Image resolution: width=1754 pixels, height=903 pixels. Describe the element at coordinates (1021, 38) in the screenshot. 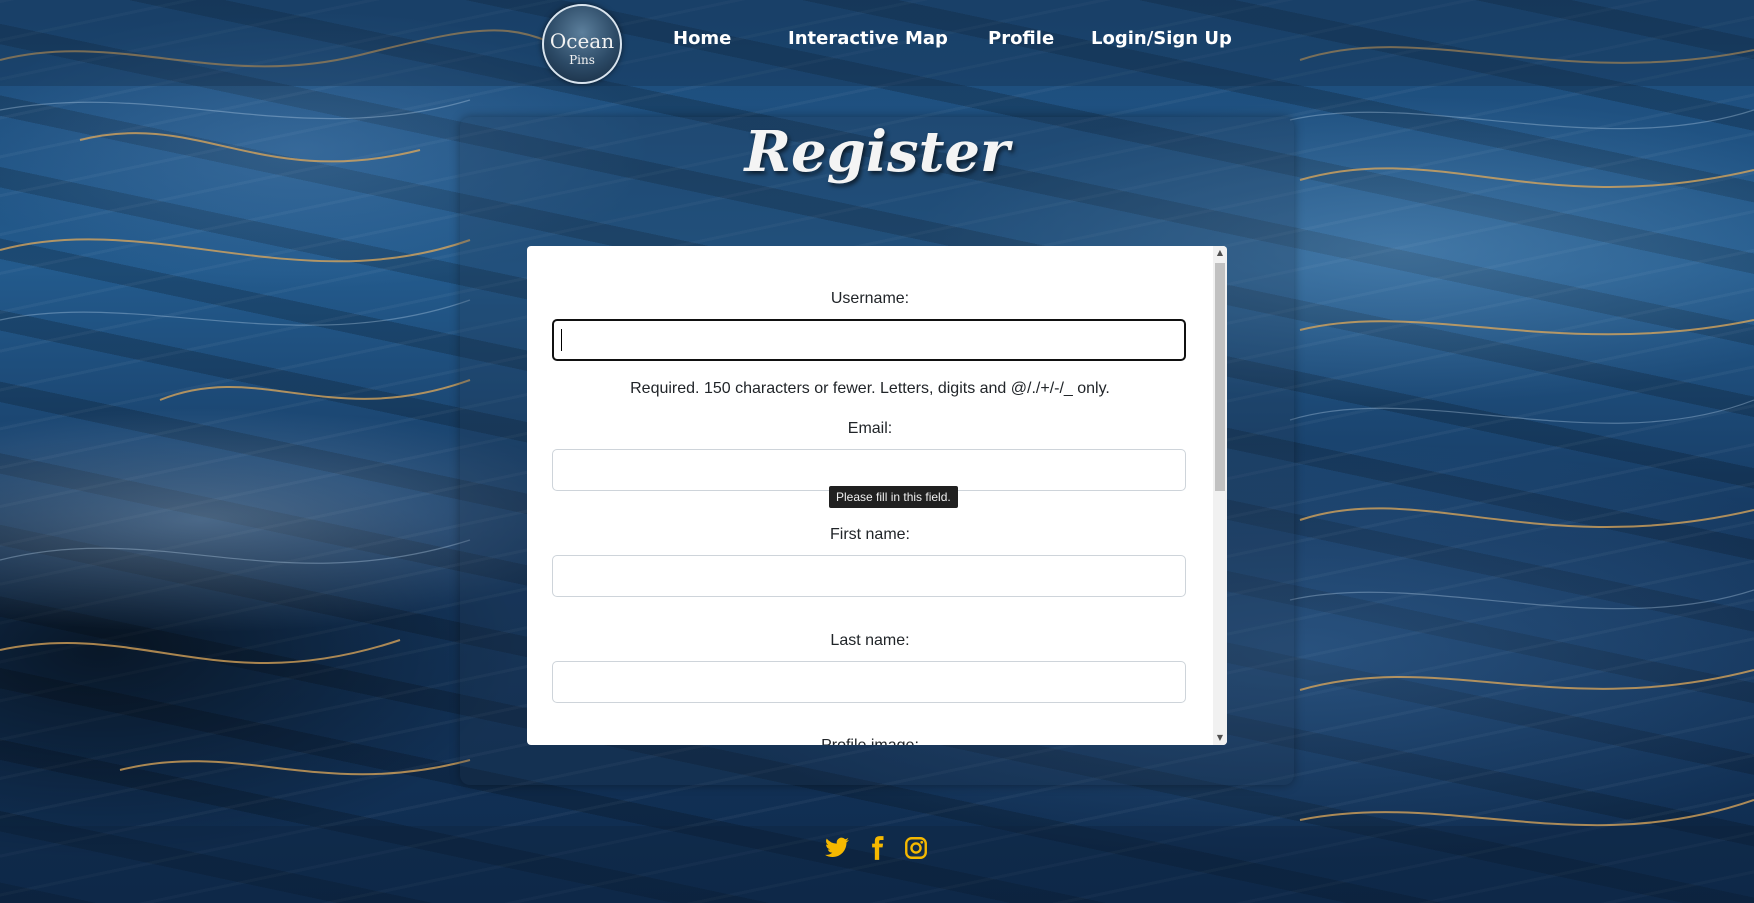

I see `nav-link-profile: Profile` at that location.